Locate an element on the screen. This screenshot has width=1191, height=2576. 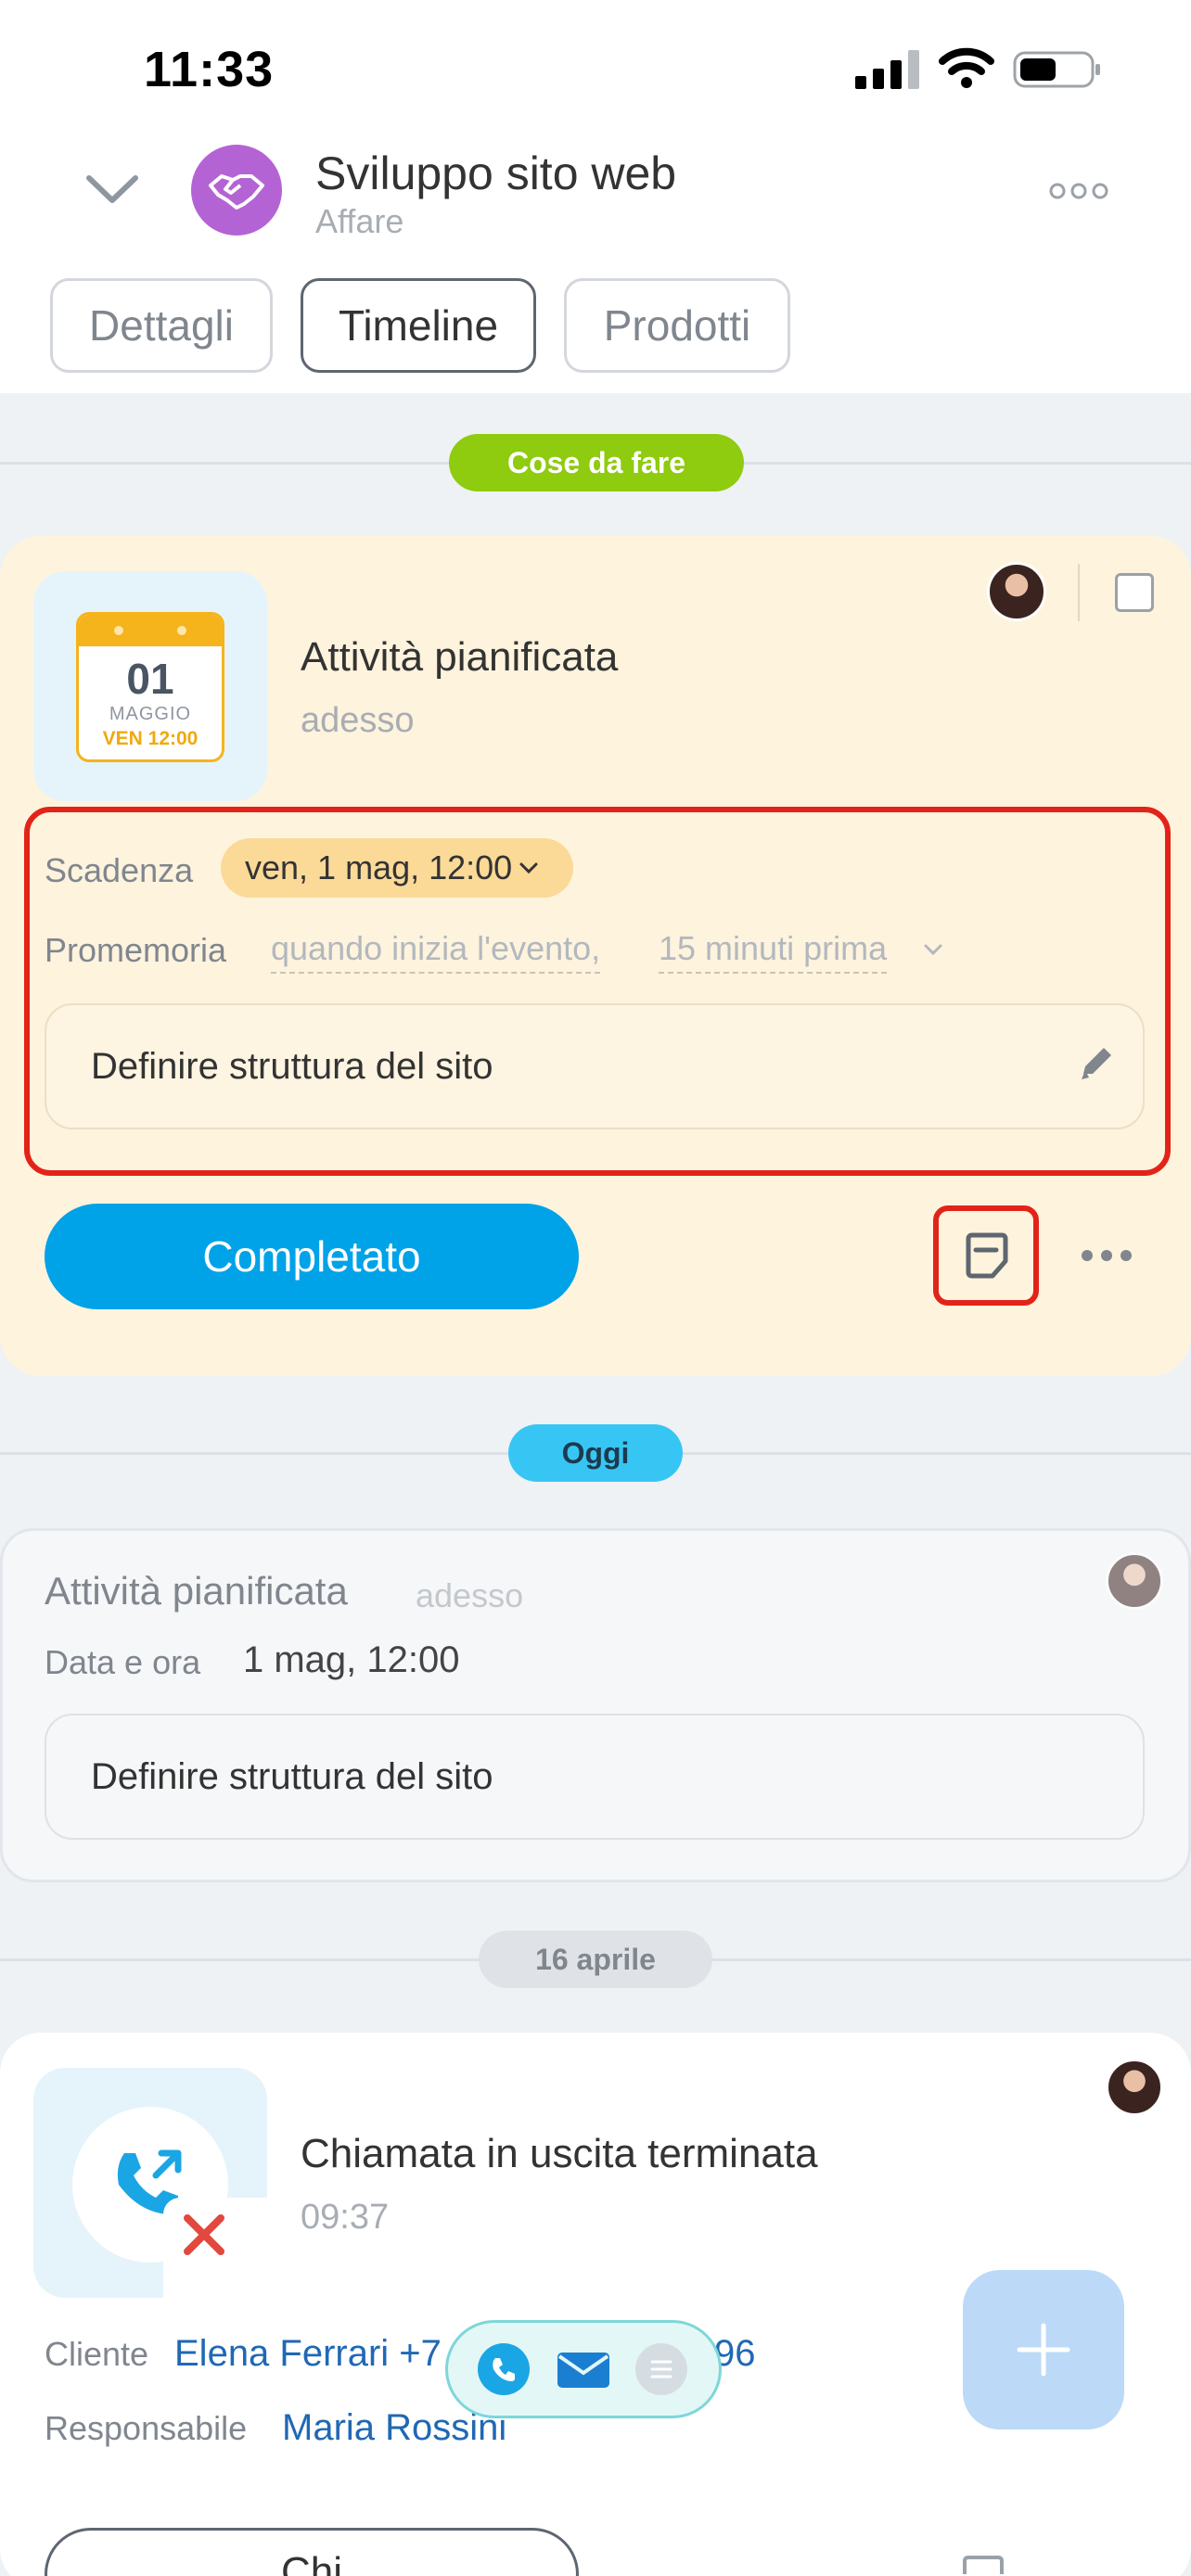
status-time: 11:33 is located at coordinates (209, 69).